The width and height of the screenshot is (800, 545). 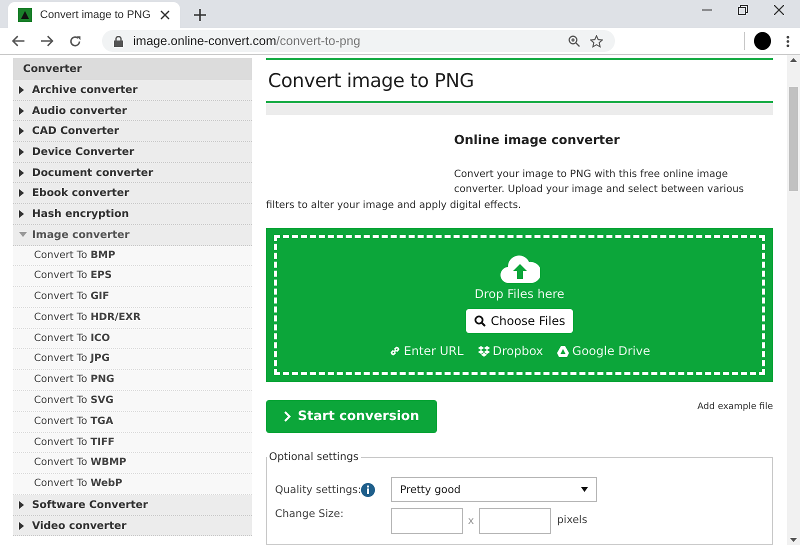 What do you see at coordinates (132, 339) in the screenshot?
I see `sidebar-link: Convert To ICO` at bounding box center [132, 339].